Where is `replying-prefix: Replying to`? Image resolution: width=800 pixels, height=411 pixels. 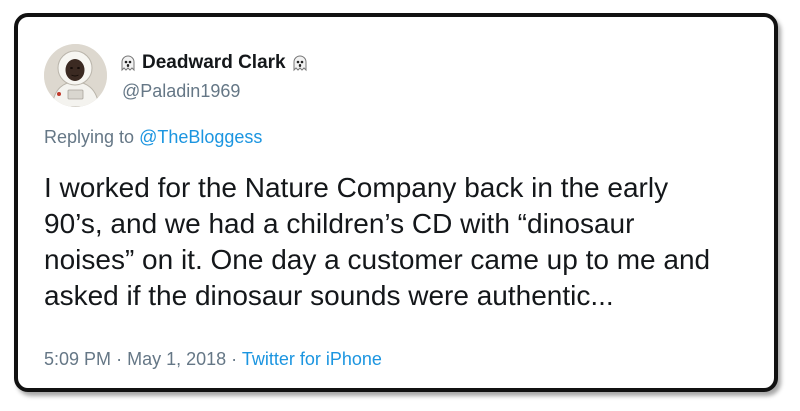
replying-prefix: Replying to is located at coordinates (89, 137).